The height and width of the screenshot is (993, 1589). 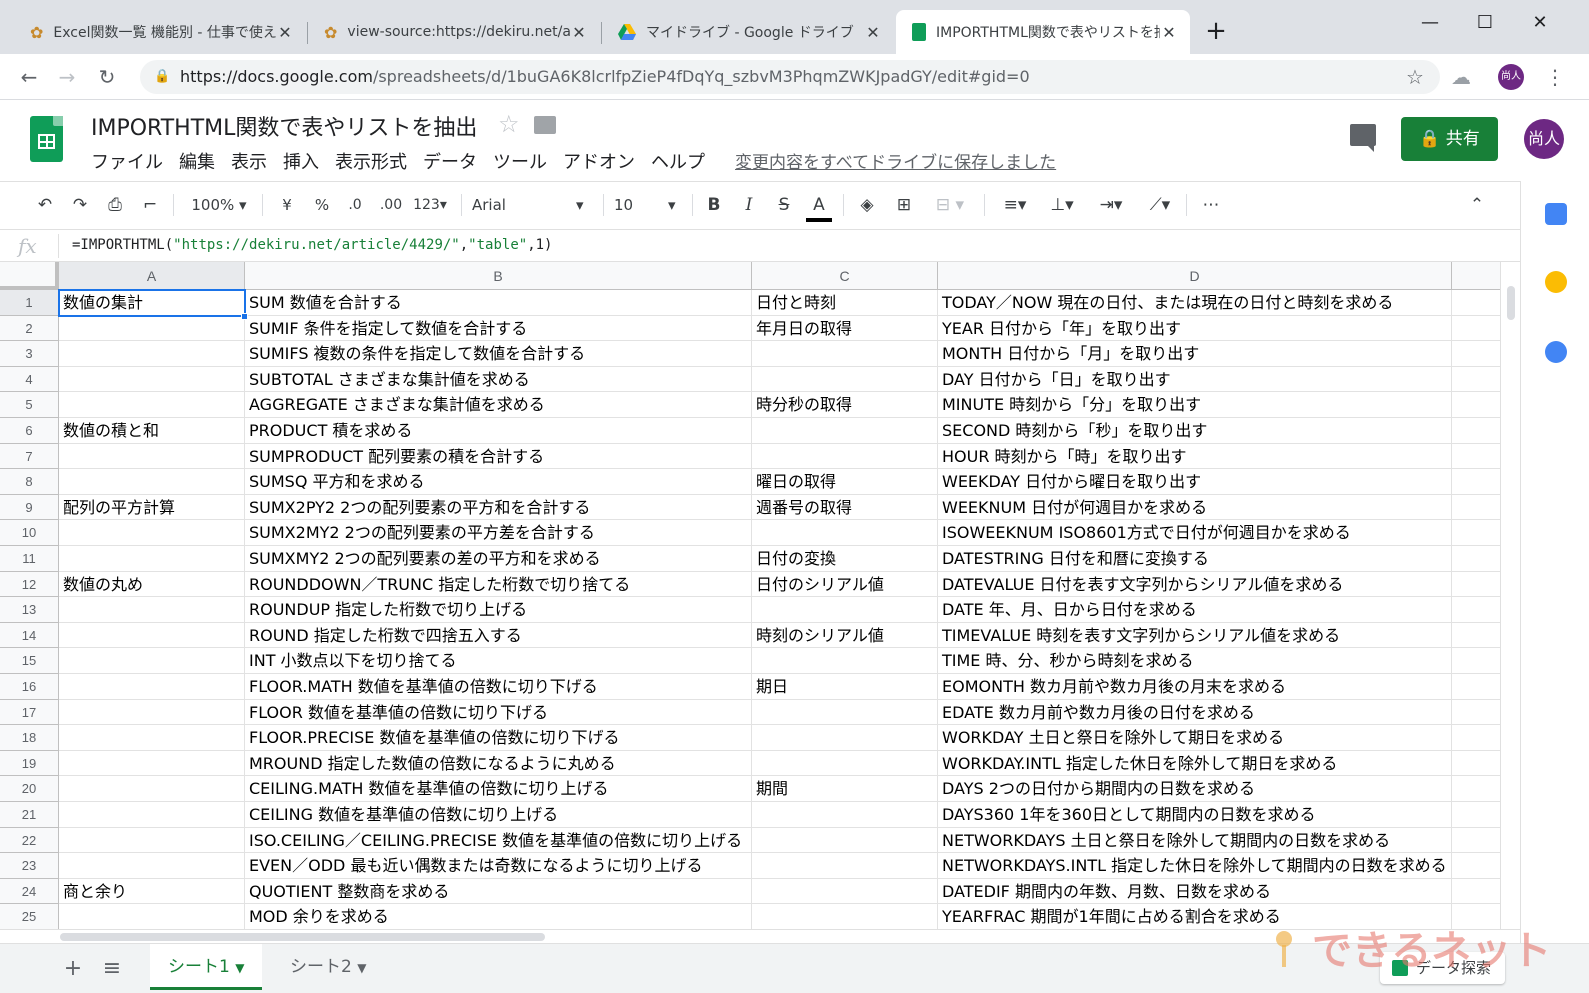 What do you see at coordinates (197, 161) in the screenshot?
I see `menu-edit: 編集` at bounding box center [197, 161].